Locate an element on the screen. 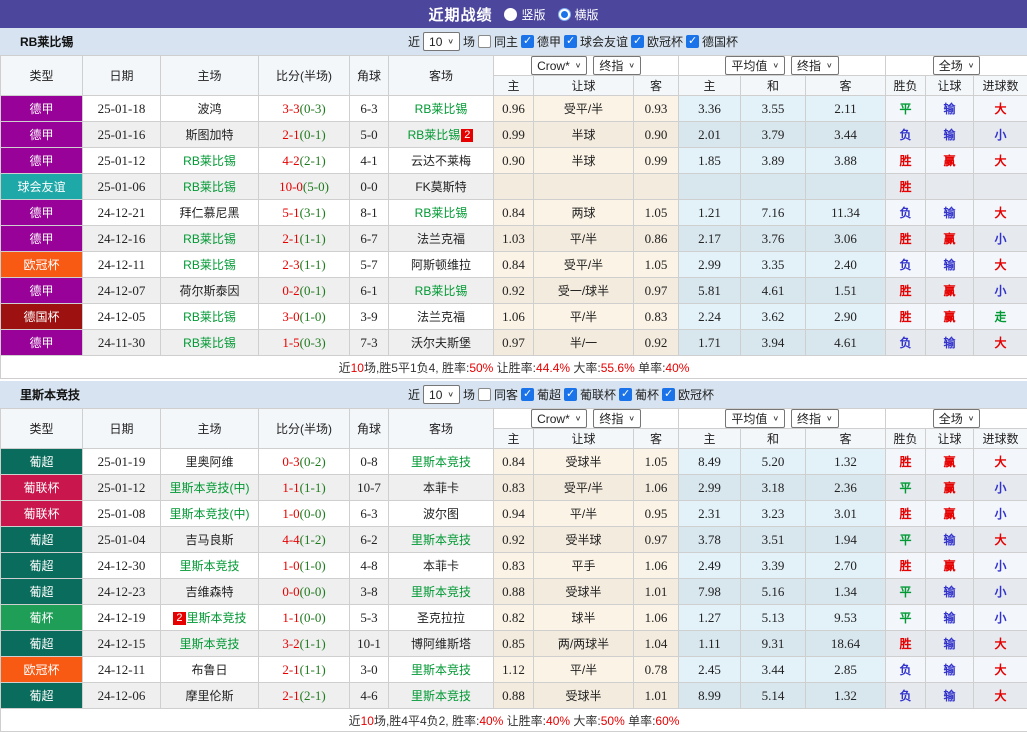 The width and height of the screenshot is (1027, 732). team-link: 沃尔夫斯堡 is located at coordinates (441, 343).